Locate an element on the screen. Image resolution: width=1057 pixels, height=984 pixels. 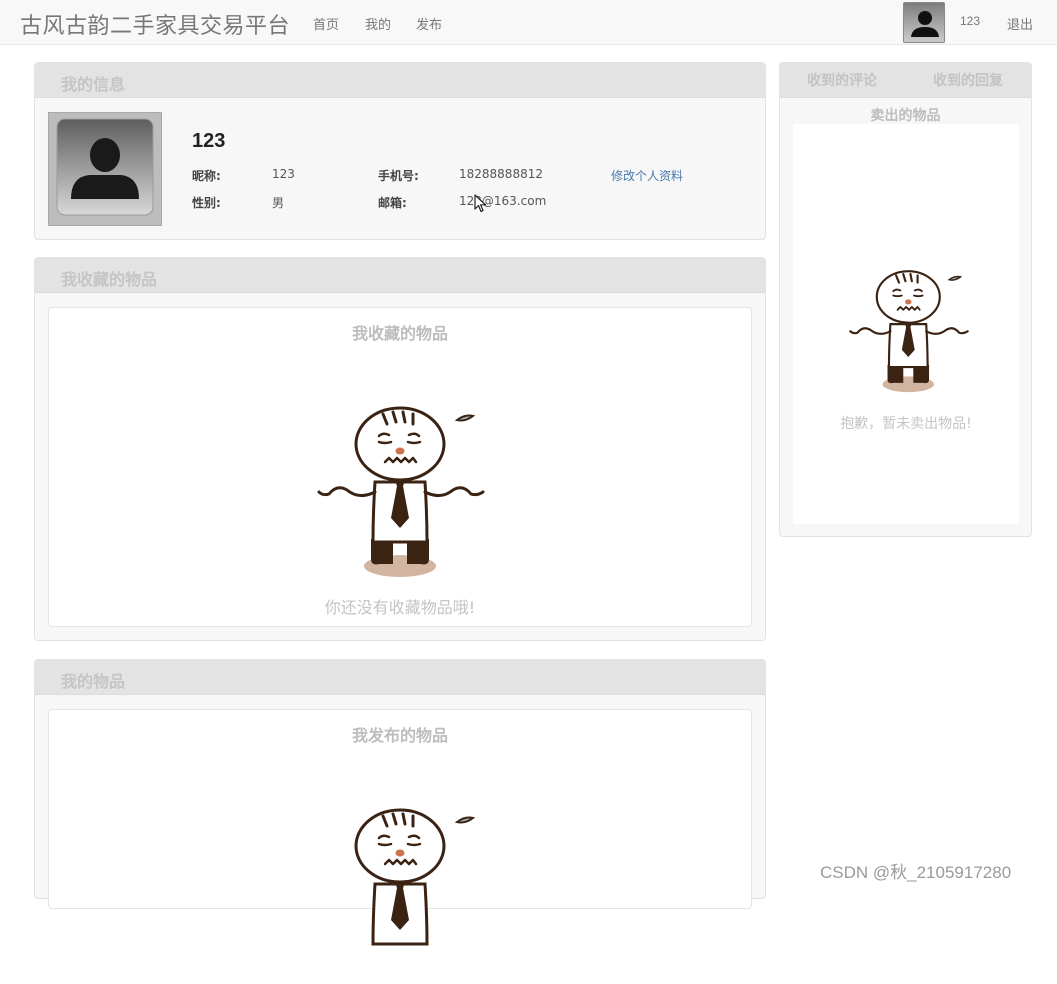
nav-username: 123 is located at coordinates (970, 21).